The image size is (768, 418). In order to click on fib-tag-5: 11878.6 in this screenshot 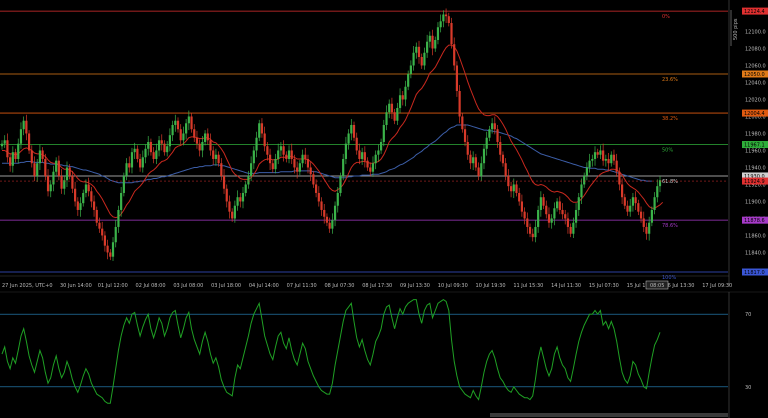, I will do `click(754, 221)`.